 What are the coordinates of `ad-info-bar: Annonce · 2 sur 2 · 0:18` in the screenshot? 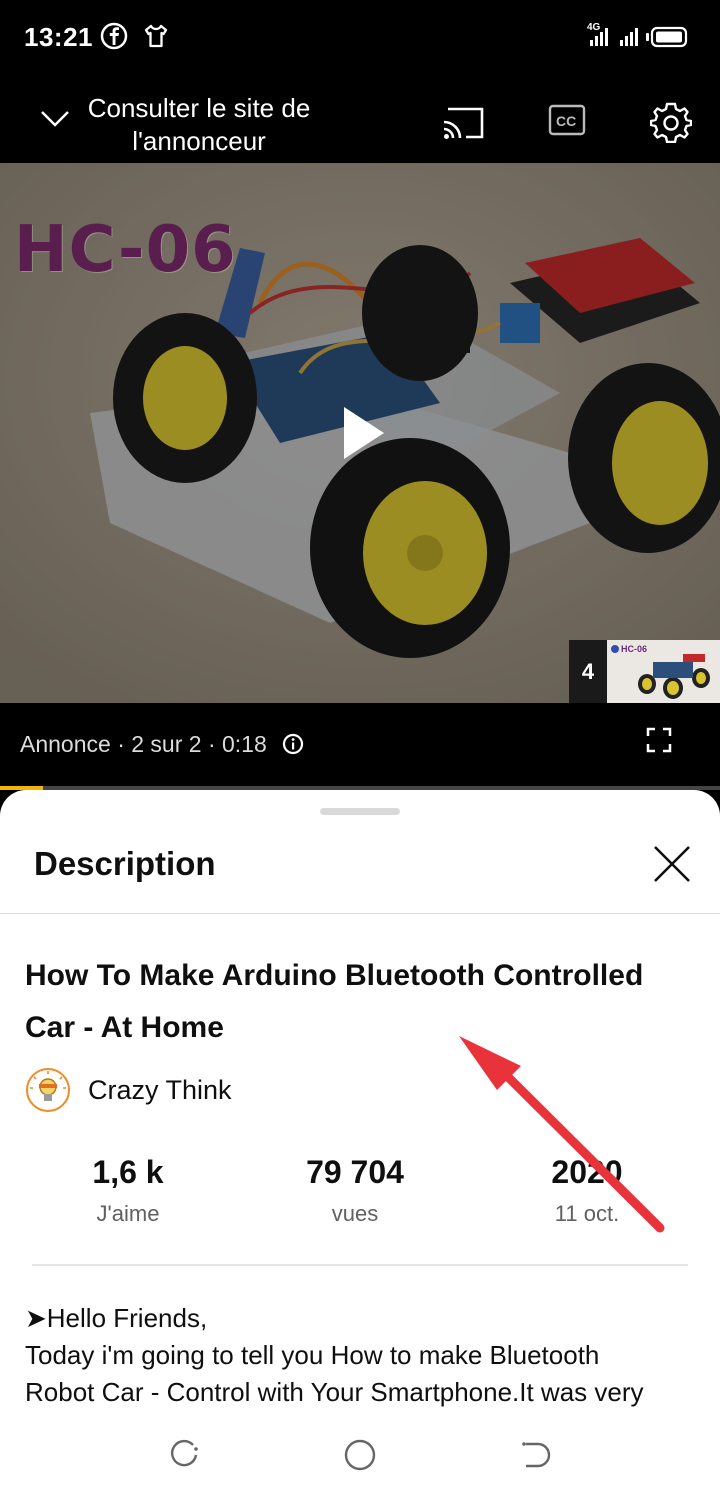 It's located at (360, 746).